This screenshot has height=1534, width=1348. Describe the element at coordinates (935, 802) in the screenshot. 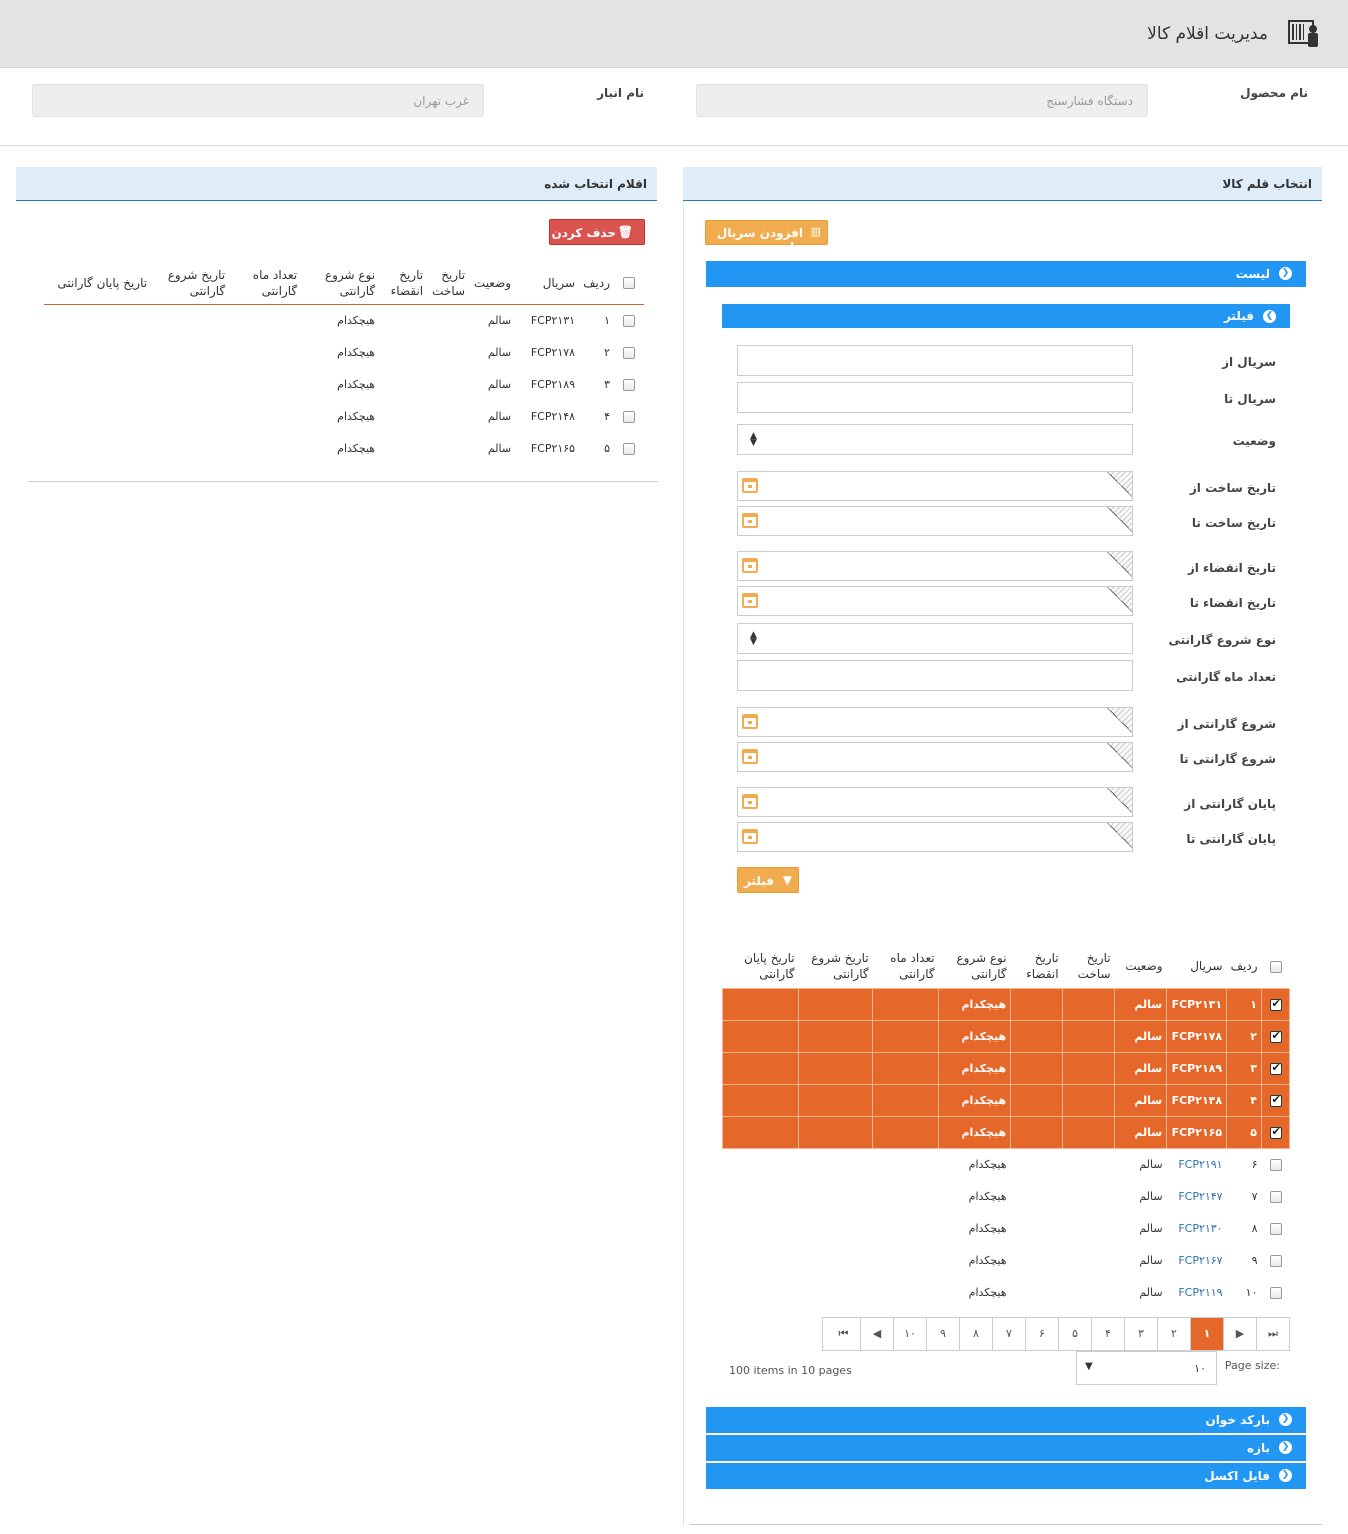

I see `warranty-end-from-date` at that location.